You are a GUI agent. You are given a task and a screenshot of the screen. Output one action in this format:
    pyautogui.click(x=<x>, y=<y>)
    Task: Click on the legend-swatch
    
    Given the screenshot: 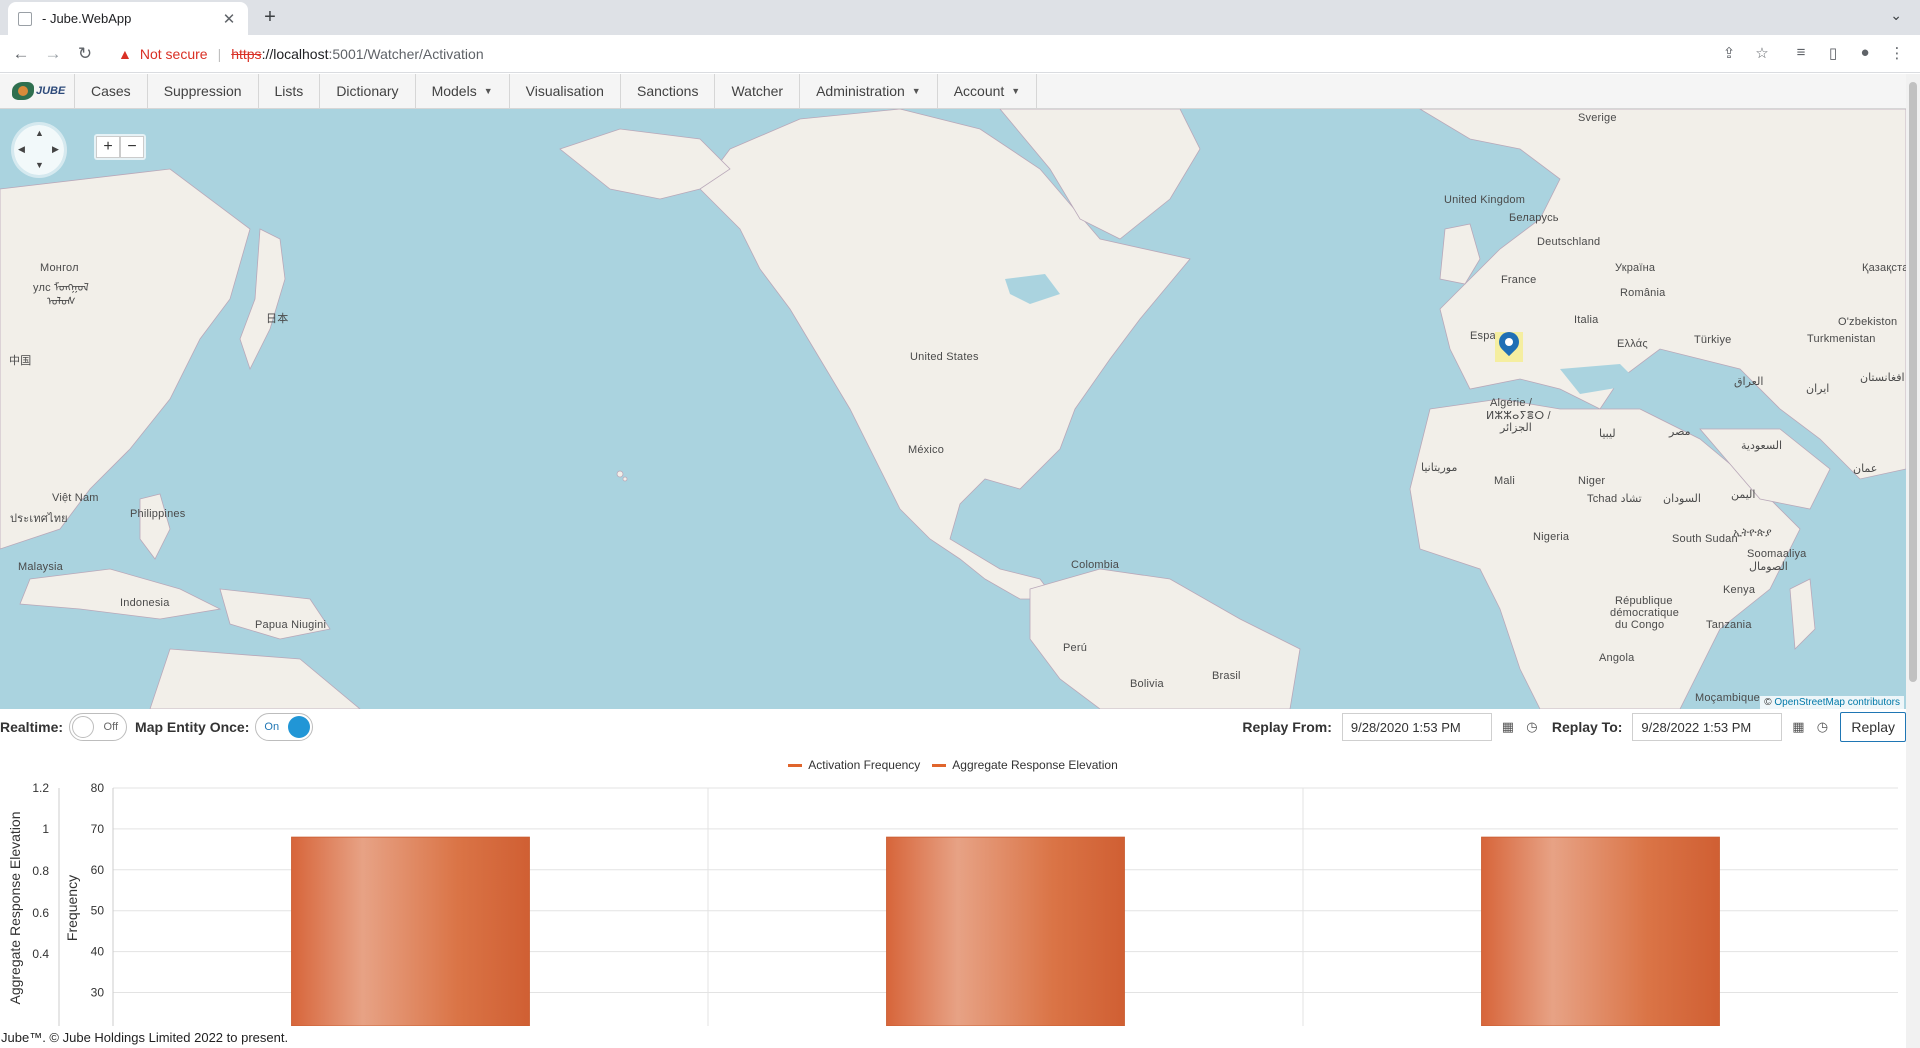 What is the action you would take?
    pyautogui.click(x=795, y=765)
    